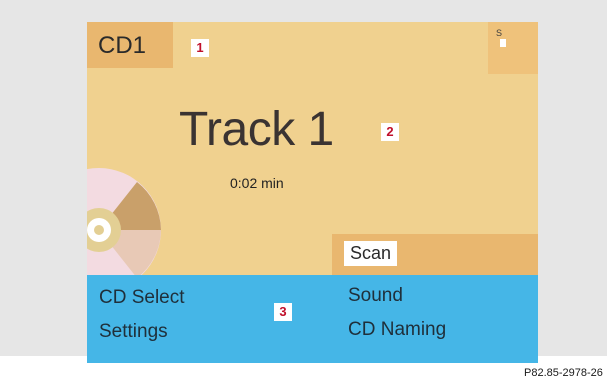  Describe the element at coordinates (200, 48) in the screenshot. I see `callout-1: 1` at that location.